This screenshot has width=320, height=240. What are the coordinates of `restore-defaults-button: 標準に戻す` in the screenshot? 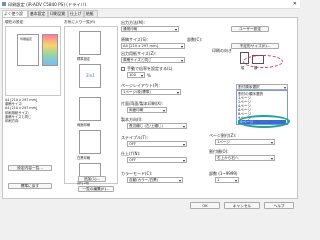 It's located at (30, 186).